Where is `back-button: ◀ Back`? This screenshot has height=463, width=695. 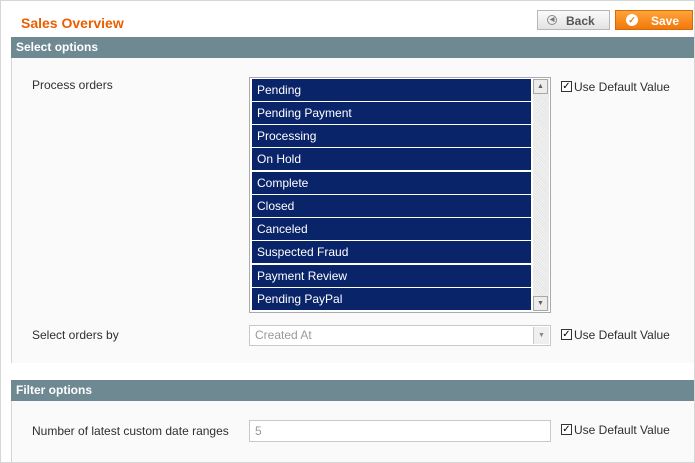 back-button: ◀ Back is located at coordinates (573, 20).